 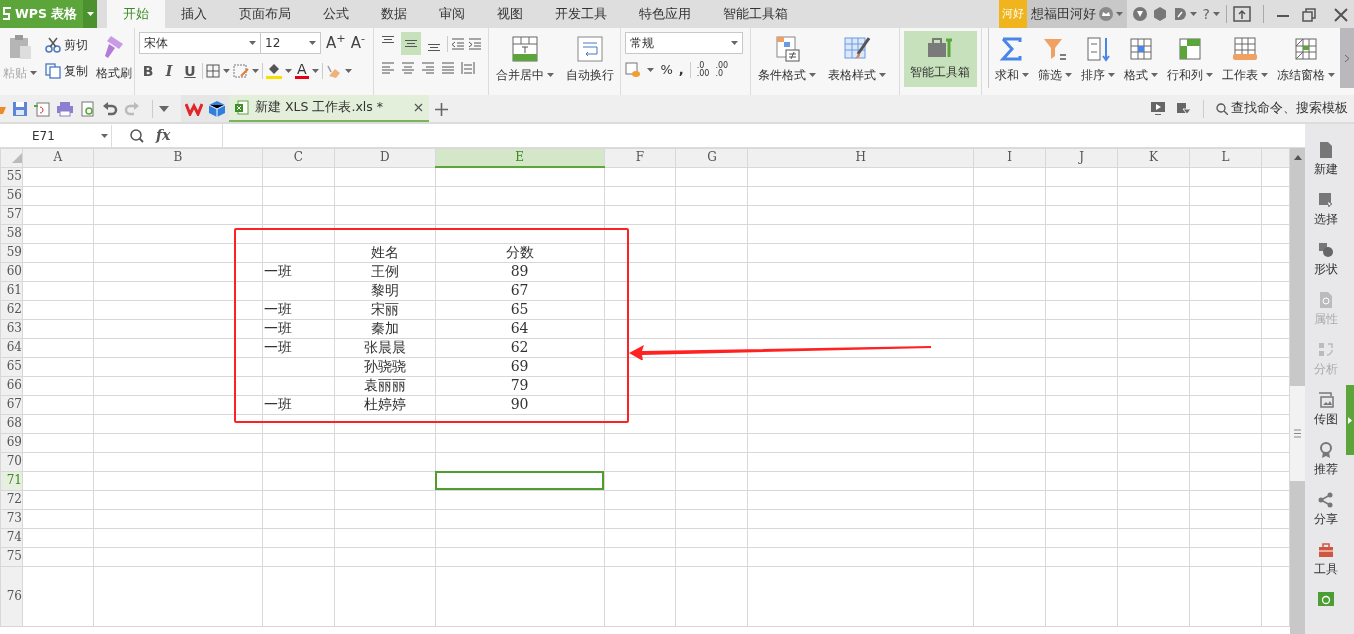 I want to click on menu-tab: 公式, so click(x=336, y=14).